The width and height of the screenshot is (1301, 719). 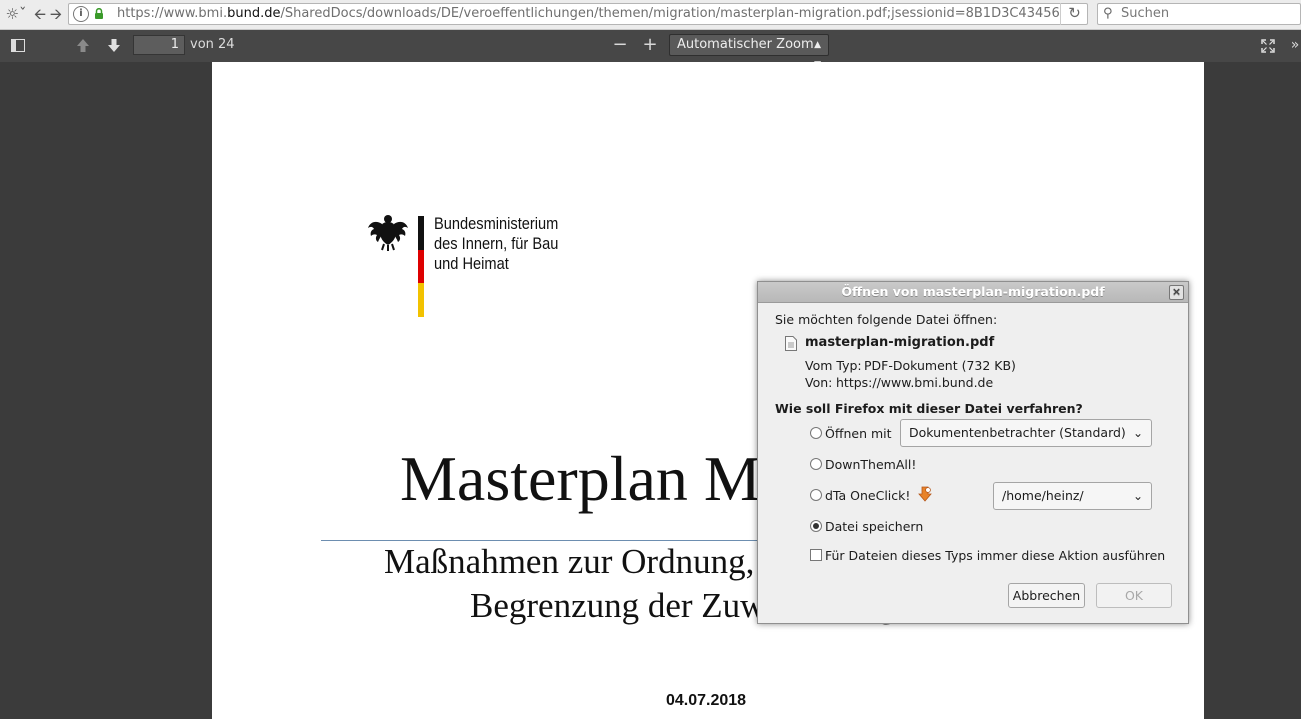 I want to click on dialog-title: Öffnen von masterplan-migration.pdf ×, so click(x=973, y=292).